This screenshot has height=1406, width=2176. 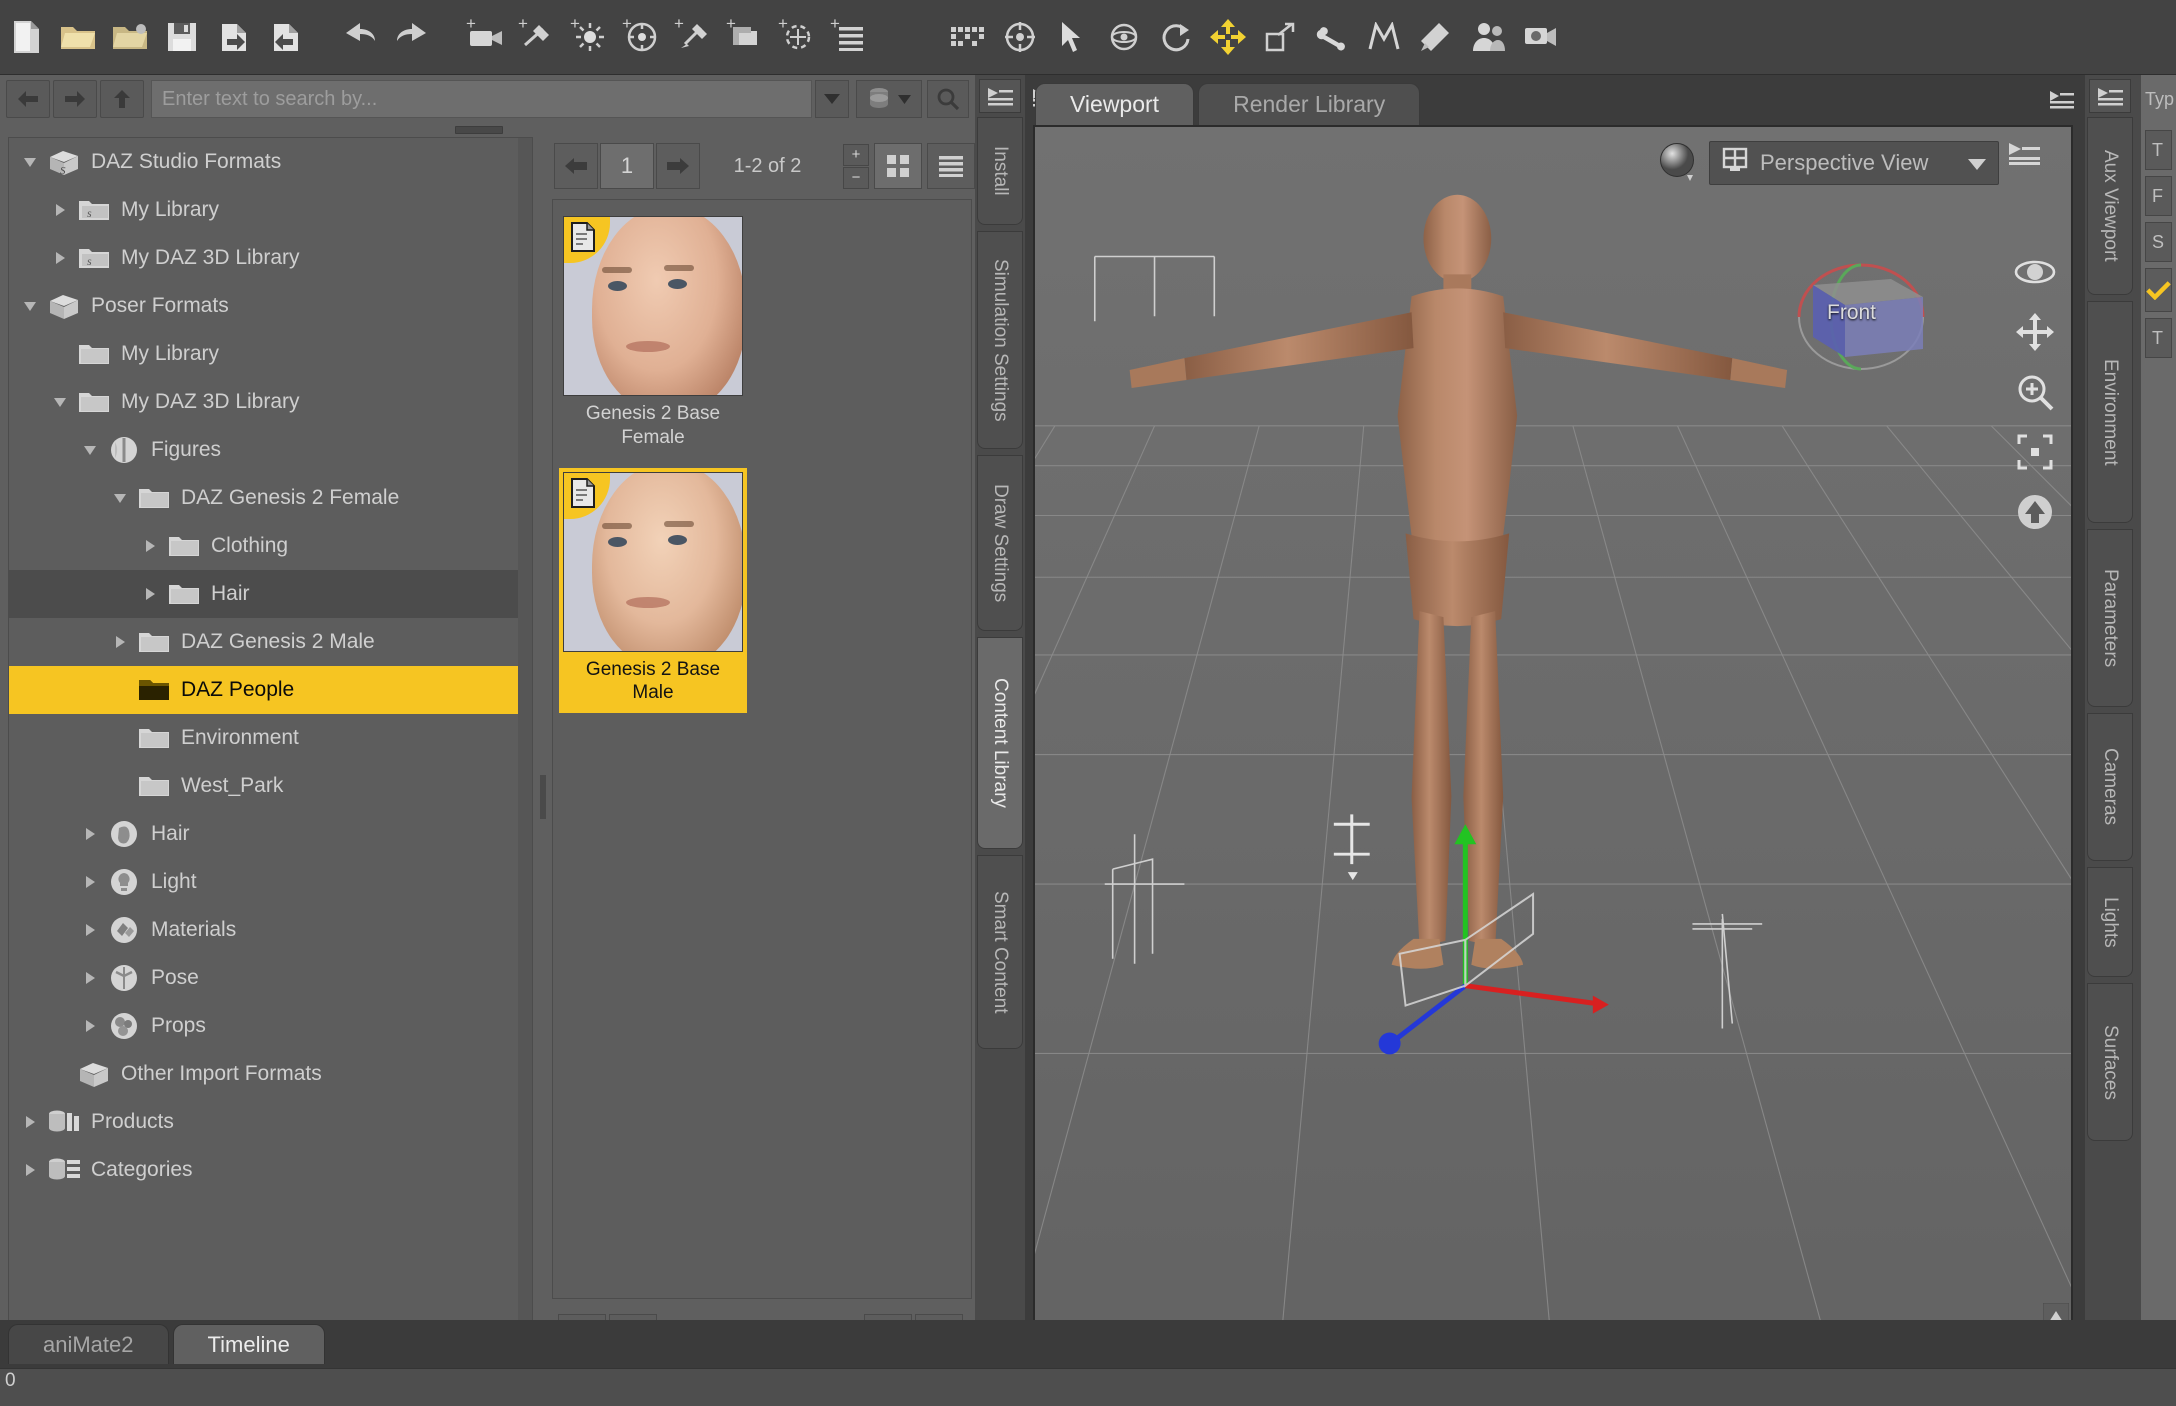 What do you see at coordinates (270, 786) in the screenshot?
I see `tree-item-west-park: West_Park` at bounding box center [270, 786].